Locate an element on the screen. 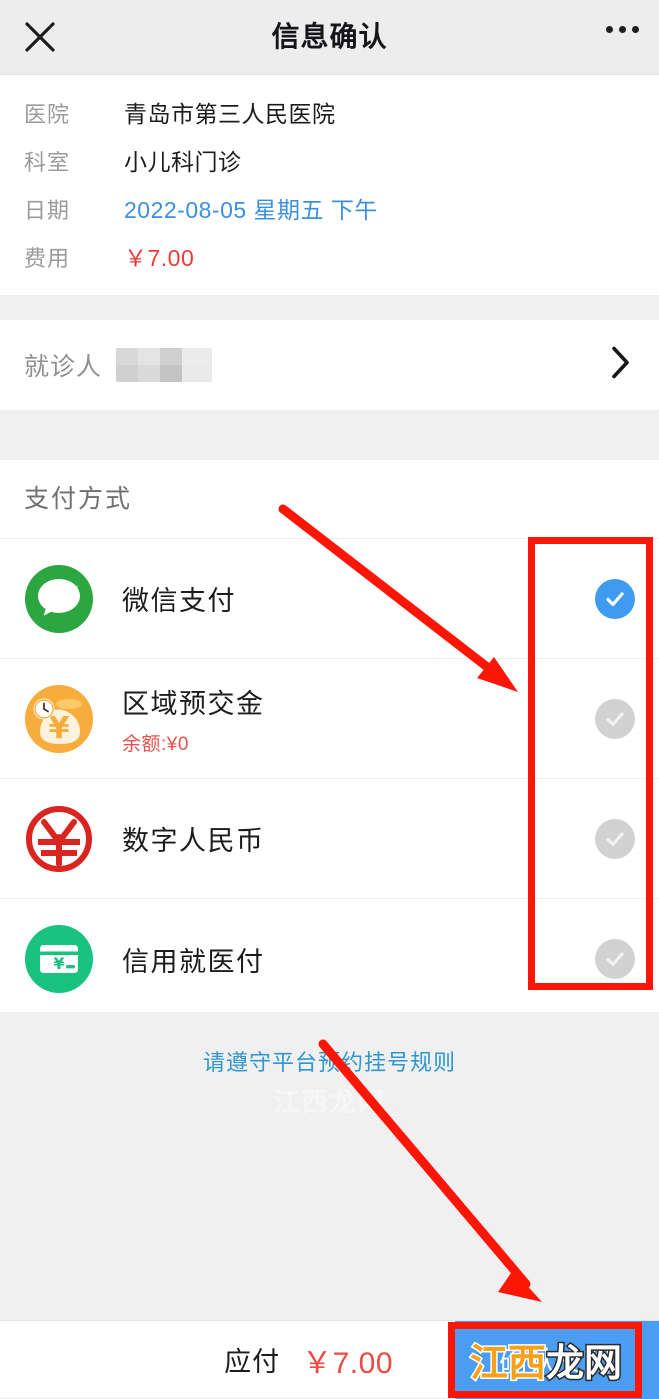 This screenshot has height=1399, width=659. digital-rmb-icon is located at coordinates (59, 839).